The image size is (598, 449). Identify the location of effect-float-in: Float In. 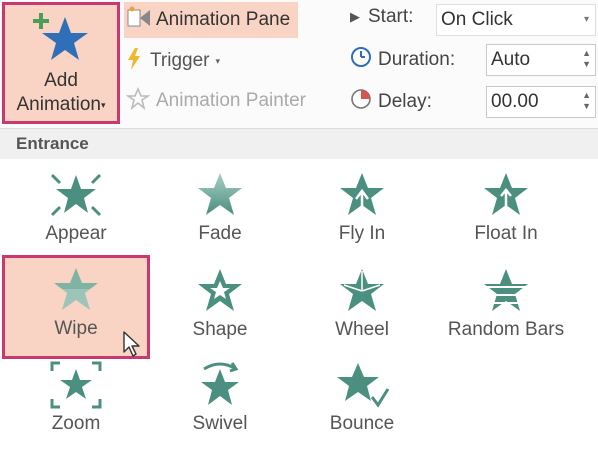
(506, 211).